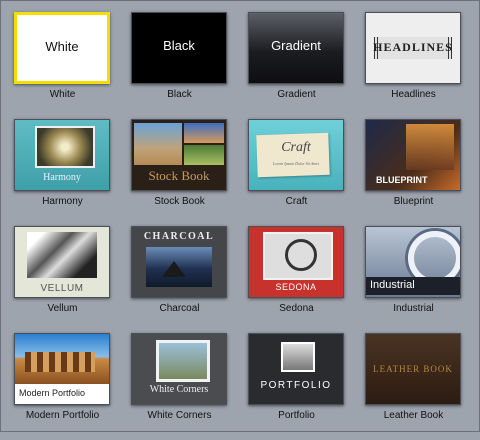  What do you see at coordinates (296, 415) in the screenshot?
I see `theme-label: Portfolio` at bounding box center [296, 415].